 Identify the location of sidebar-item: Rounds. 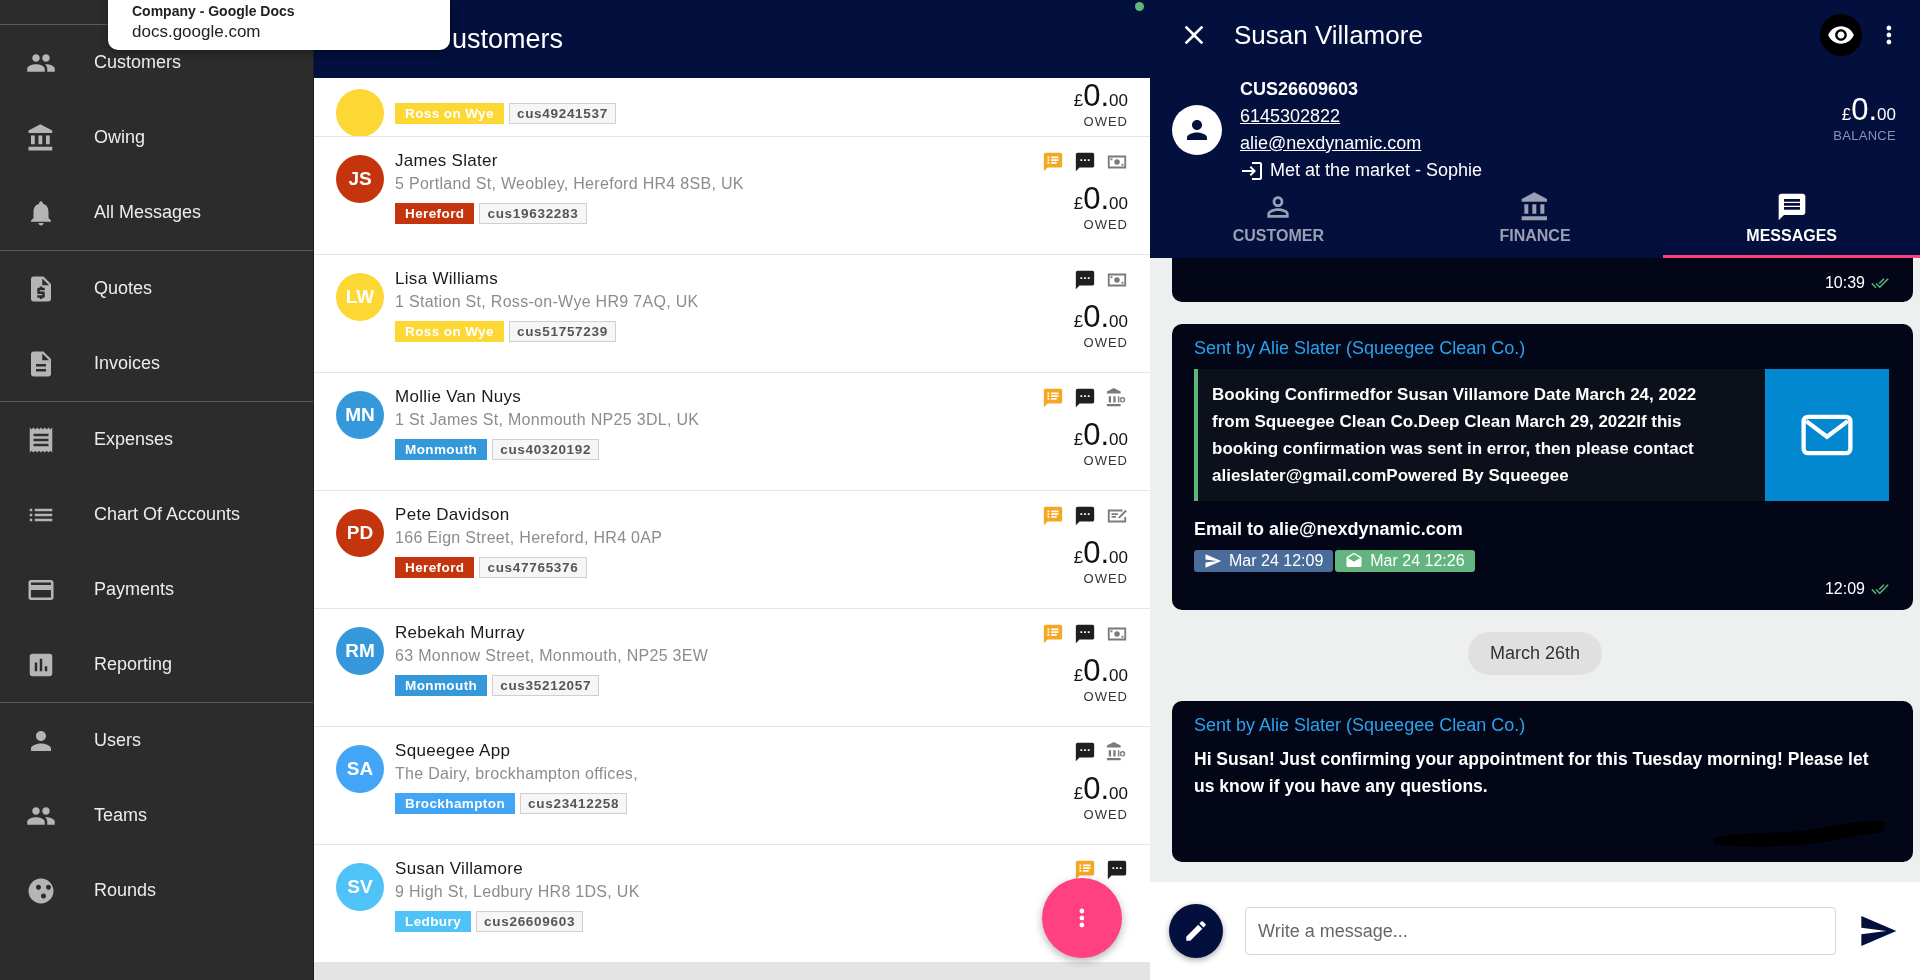
(156, 890).